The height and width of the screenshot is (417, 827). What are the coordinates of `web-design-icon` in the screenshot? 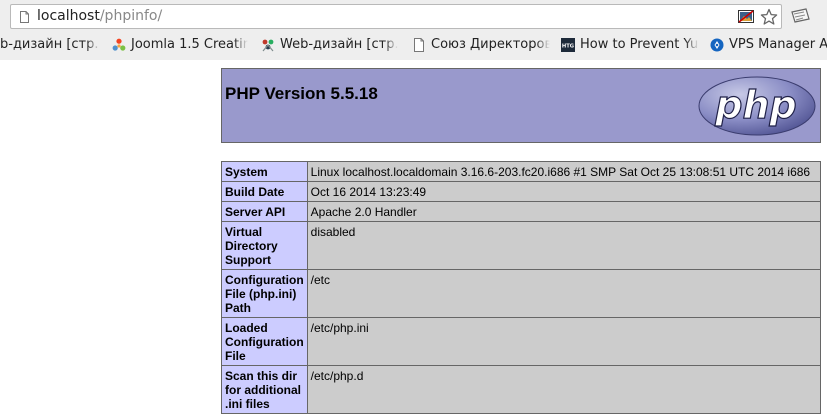 It's located at (268, 45).